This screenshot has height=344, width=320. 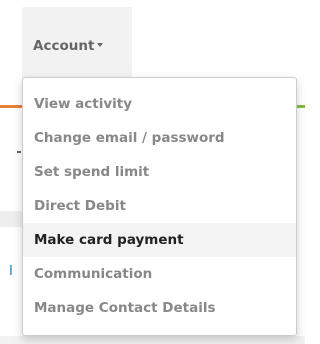 I want to click on menu-item-manage-contact-details: Manage Contact Details, so click(x=159, y=308).